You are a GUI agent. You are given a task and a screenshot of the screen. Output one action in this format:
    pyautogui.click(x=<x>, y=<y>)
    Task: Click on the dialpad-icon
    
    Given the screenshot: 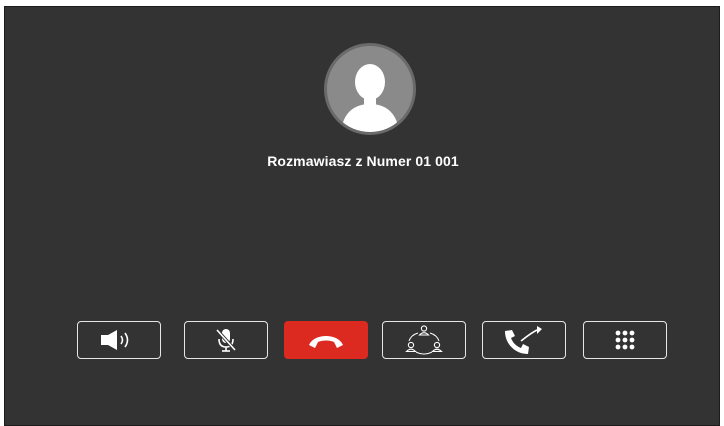 What is the action you would take?
    pyautogui.click(x=625, y=340)
    